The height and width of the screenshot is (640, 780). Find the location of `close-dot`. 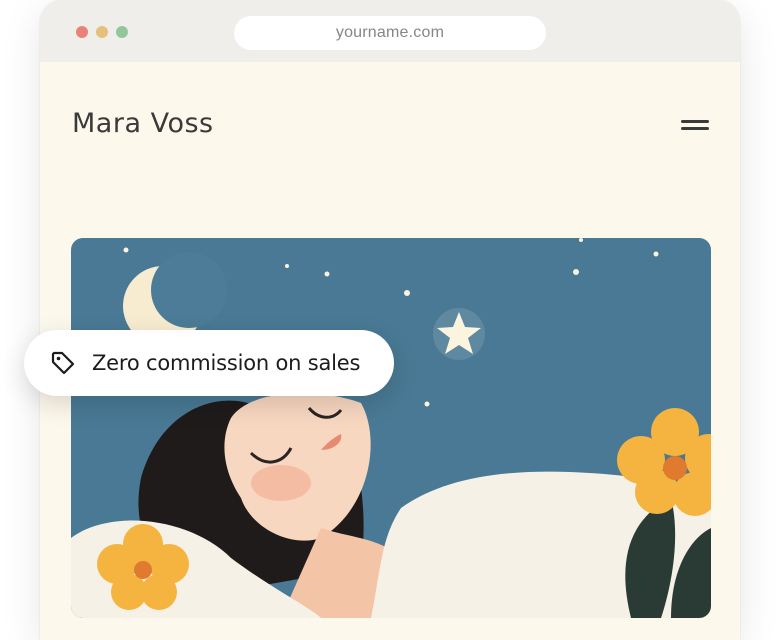

close-dot is located at coordinates (82, 32).